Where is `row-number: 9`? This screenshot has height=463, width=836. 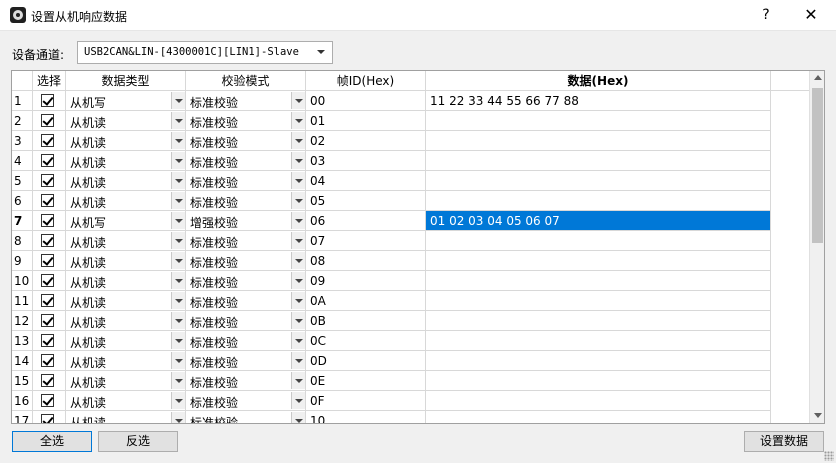
row-number: 9 is located at coordinates (22, 261).